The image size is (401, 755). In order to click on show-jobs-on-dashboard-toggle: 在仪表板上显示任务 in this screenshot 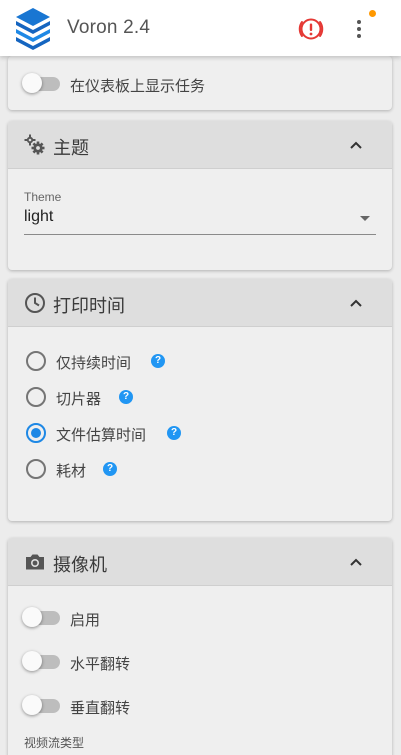, I will do `click(148, 84)`.